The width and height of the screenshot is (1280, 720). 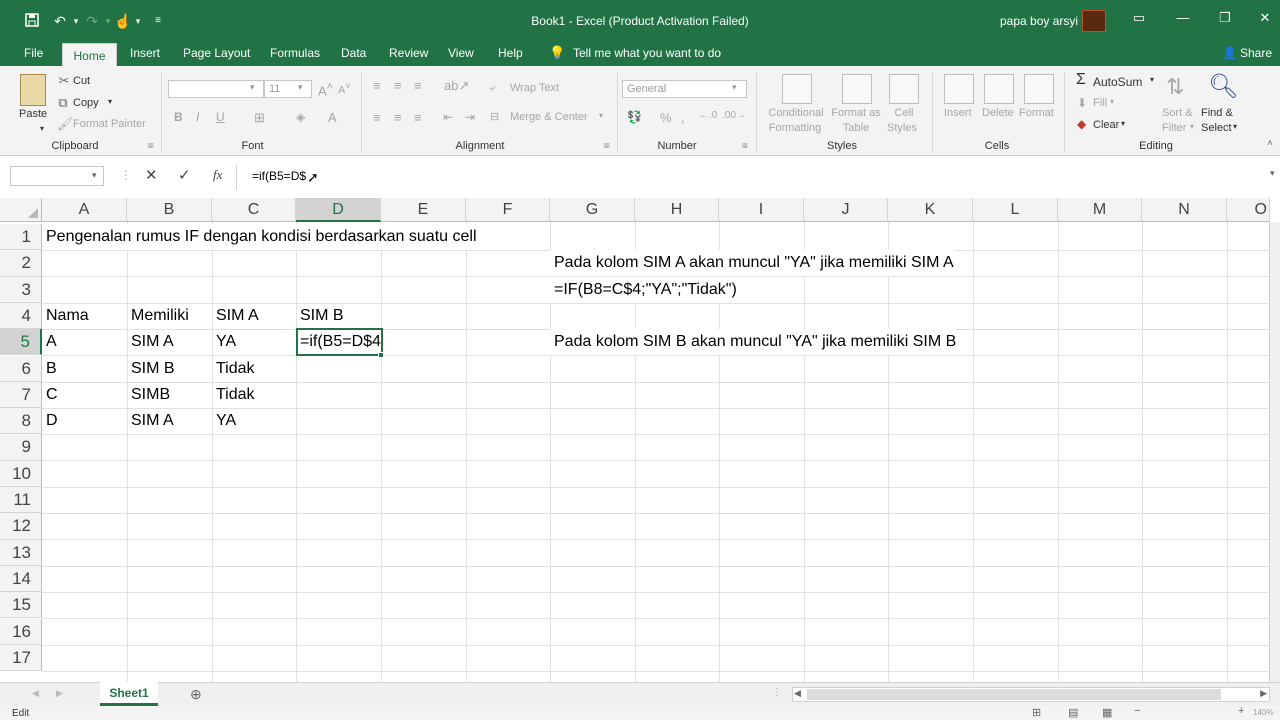 What do you see at coordinates (332, 117) in the screenshot?
I see `font-color-icon: A` at bounding box center [332, 117].